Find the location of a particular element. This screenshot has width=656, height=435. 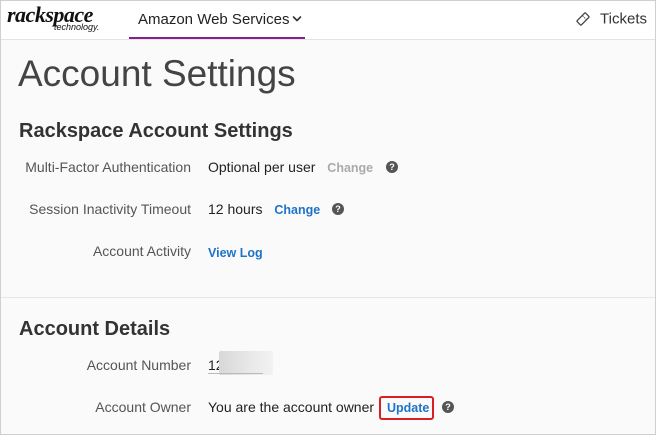

session-timeout-label: Session Inactivity Timeout is located at coordinates (110, 209).